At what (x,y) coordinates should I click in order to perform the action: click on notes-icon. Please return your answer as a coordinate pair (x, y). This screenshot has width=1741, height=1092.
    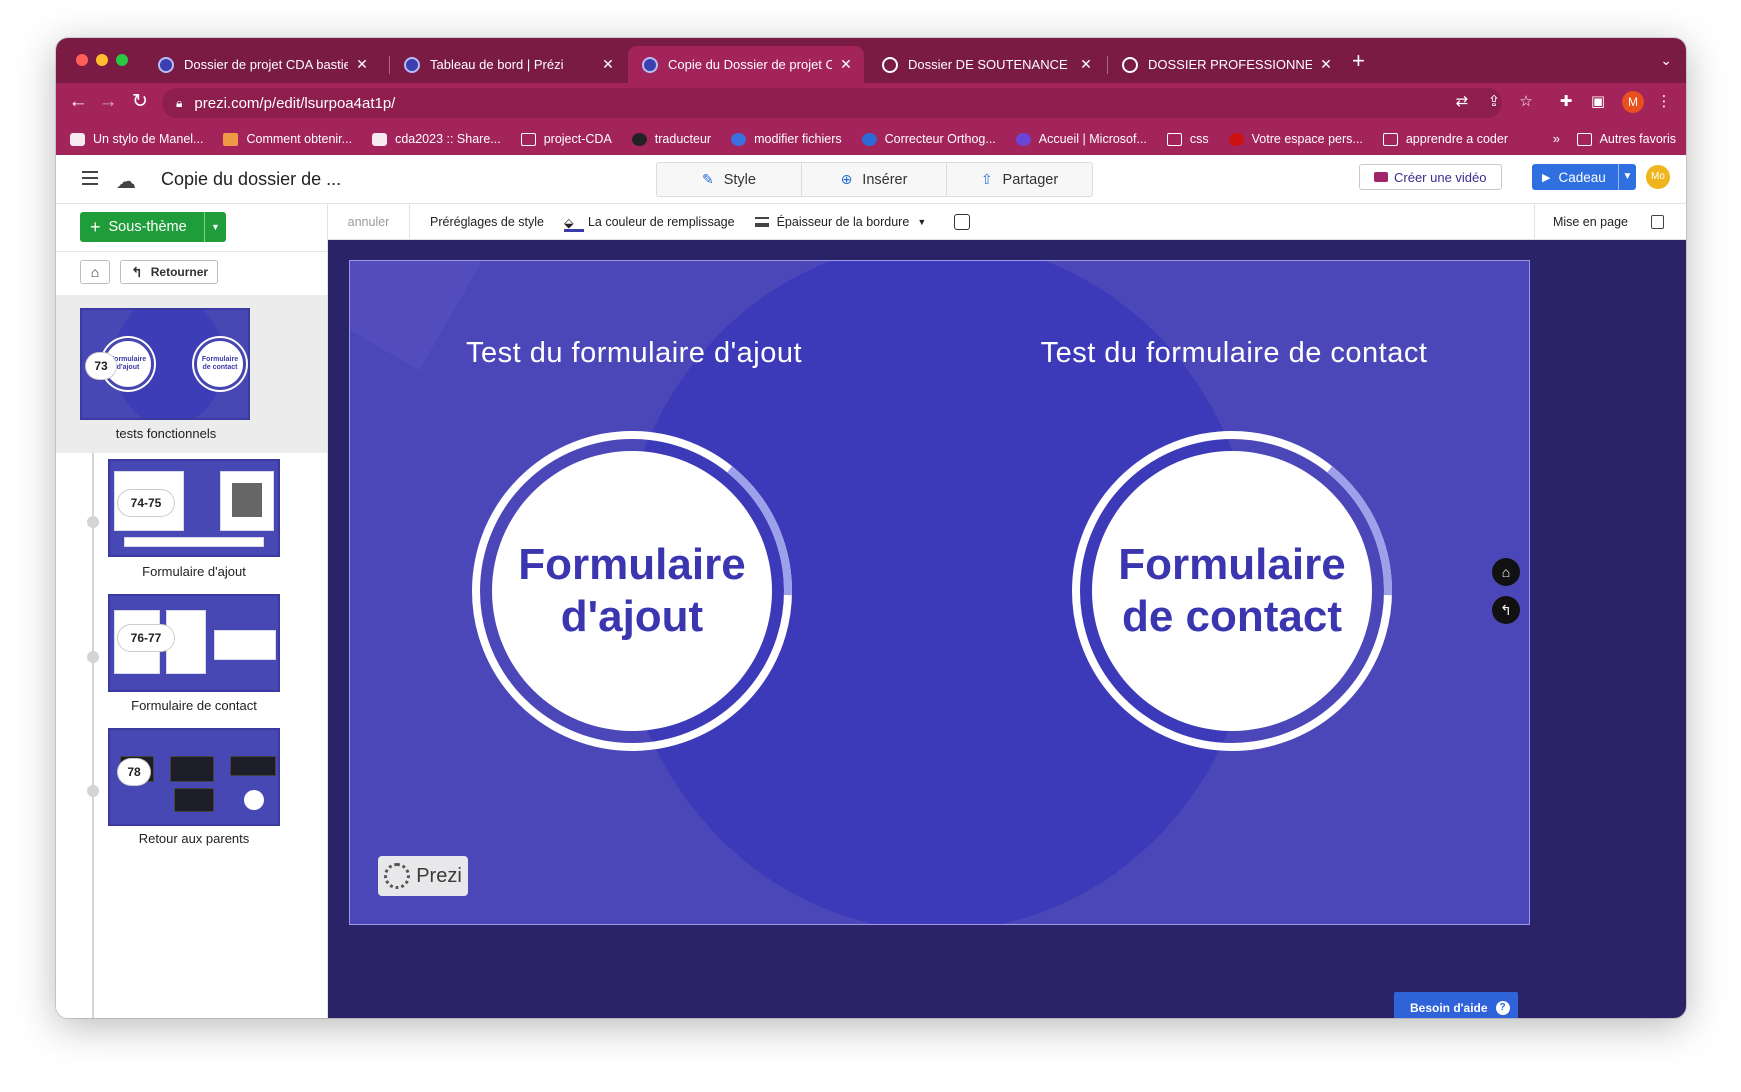
    Looking at the image, I should click on (1657, 222).